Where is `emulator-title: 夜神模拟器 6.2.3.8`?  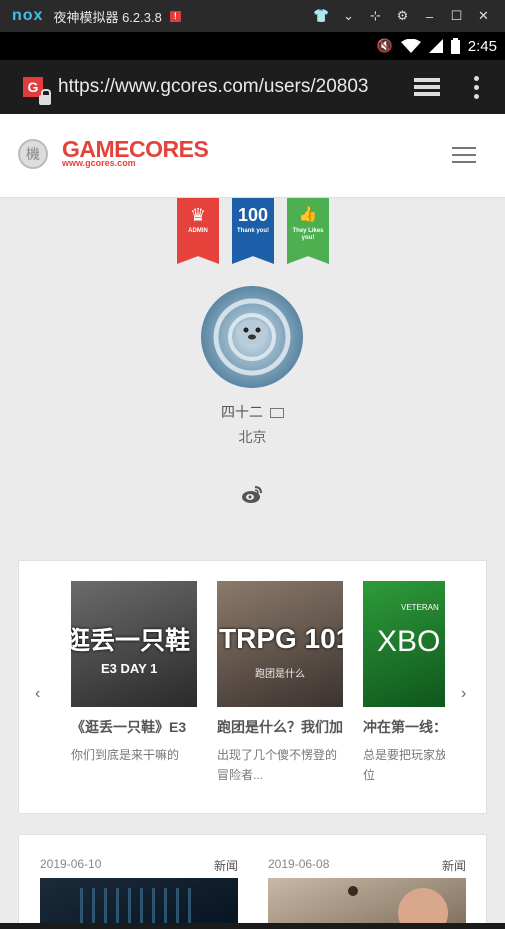
emulator-title: 夜神模拟器 6.2.3.8 is located at coordinates (107, 17).